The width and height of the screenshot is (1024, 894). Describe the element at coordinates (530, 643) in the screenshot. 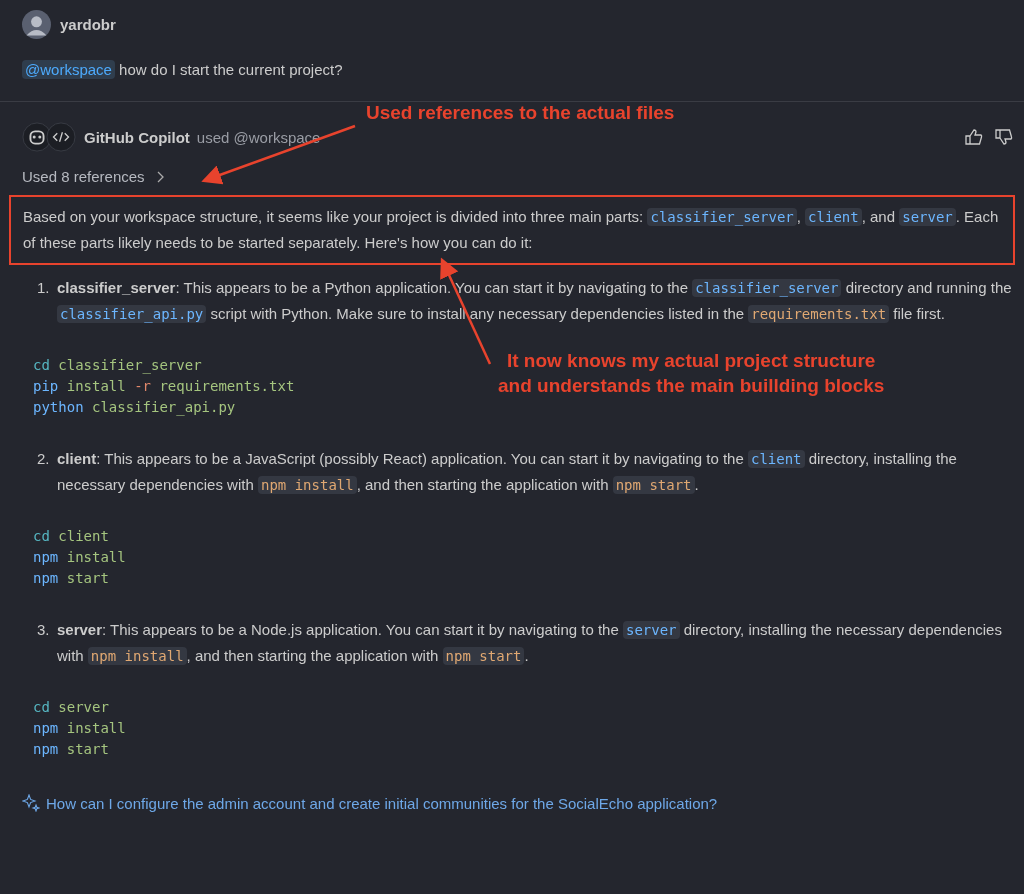

I see `step-paragraph: server: This appears to be a Node.js application. You can start it by navigating to the server directory, installing the necessary dependencies with npm install , and then starting the application with npm start .` at that location.